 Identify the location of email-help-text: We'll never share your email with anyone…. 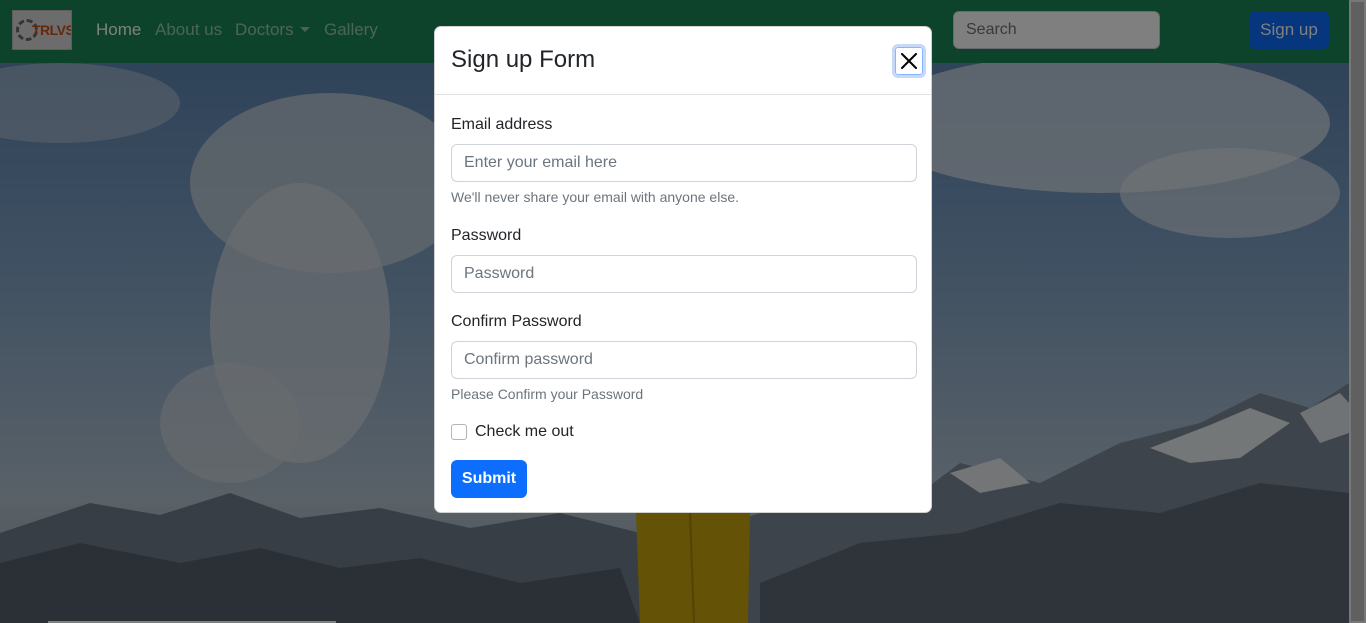
(595, 197).